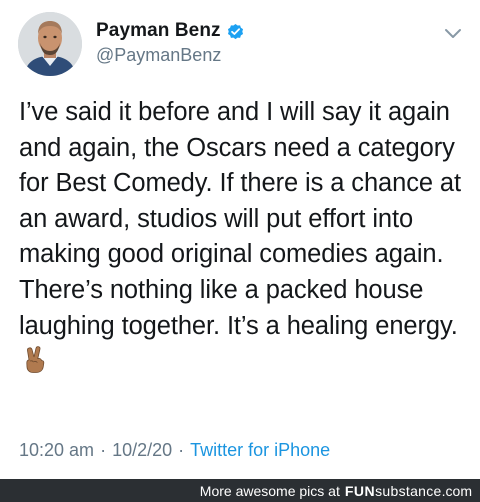  I want to click on tweet-source-link: Twitter for iPhone, so click(260, 450).